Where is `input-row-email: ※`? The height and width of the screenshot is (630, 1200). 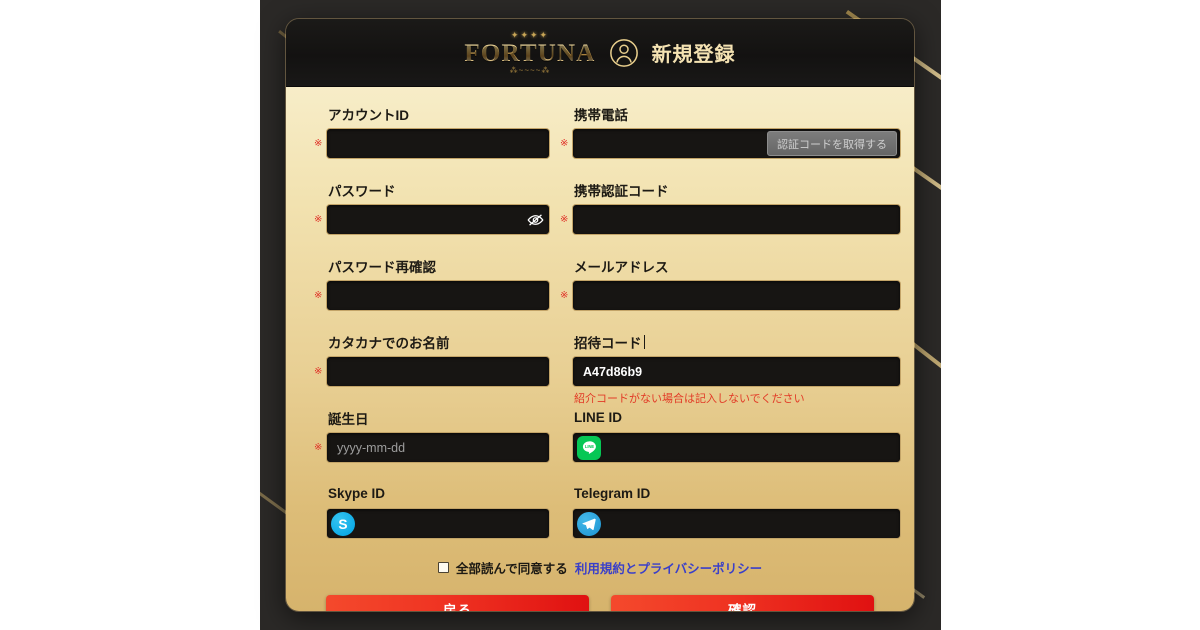
input-row-email: ※ is located at coordinates (730, 295).